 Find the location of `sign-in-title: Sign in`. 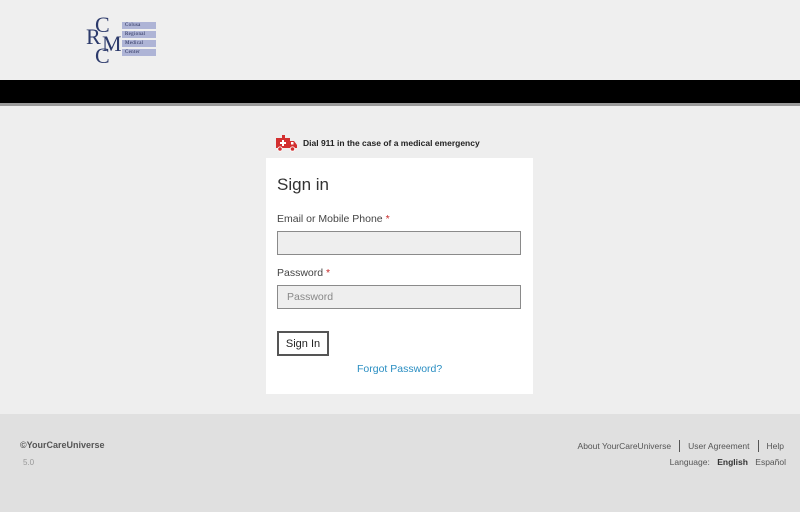

sign-in-title: Sign in is located at coordinates (303, 184).